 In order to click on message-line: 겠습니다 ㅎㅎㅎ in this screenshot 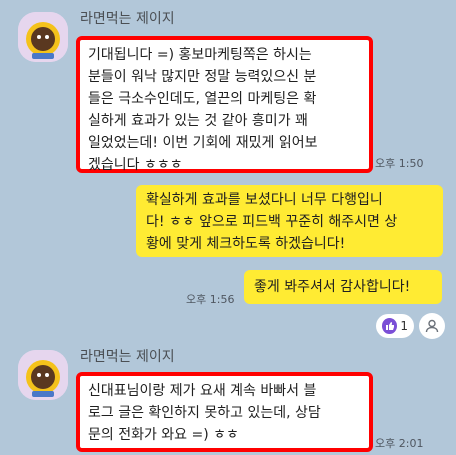, I will do `click(135, 165)`.